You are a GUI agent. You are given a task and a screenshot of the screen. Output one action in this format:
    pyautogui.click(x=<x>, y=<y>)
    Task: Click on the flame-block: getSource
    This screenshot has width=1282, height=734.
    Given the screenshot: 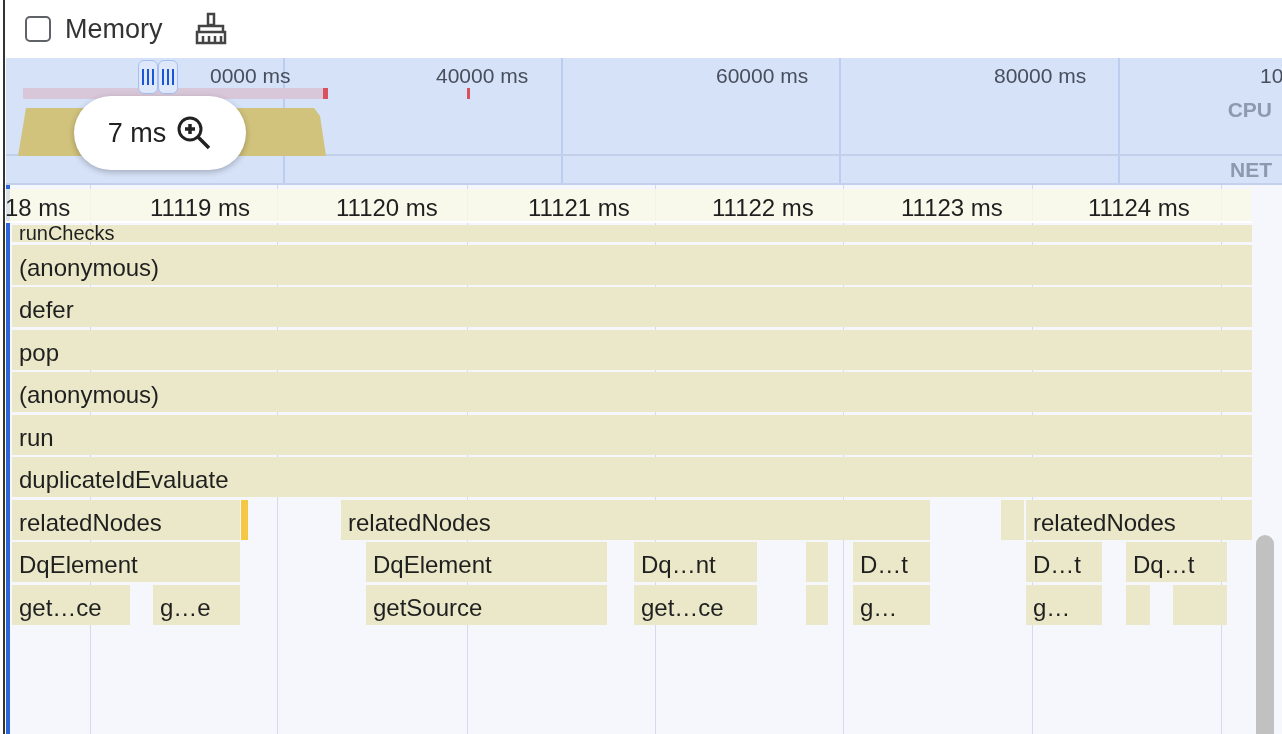 What is the action you would take?
    pyautogui.click(x=486, y=604)
    